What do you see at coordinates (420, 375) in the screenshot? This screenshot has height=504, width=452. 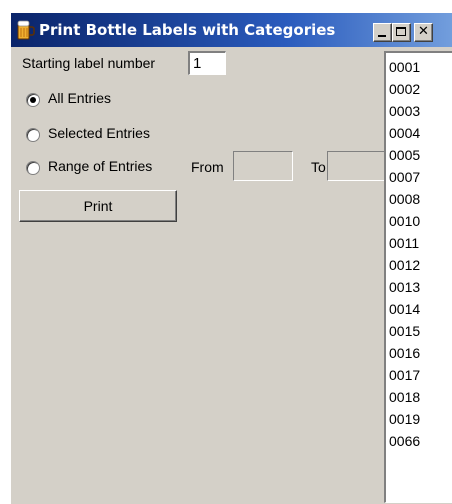 I see `list-item: 0017` at bounding box center [420, 375].